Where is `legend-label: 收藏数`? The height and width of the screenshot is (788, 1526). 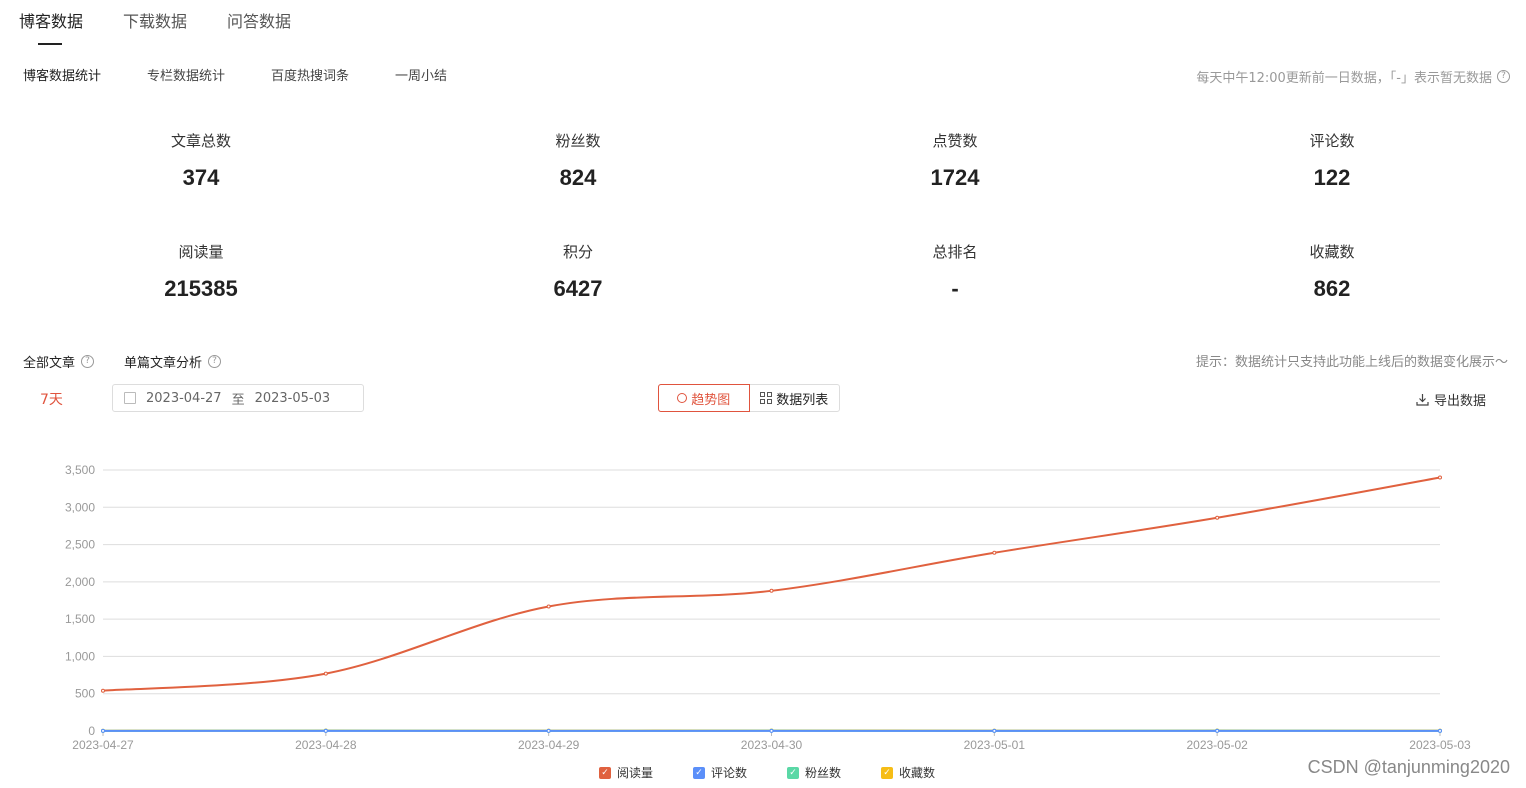 legend-label: 收藏数 is located at coordinates (917, 773).